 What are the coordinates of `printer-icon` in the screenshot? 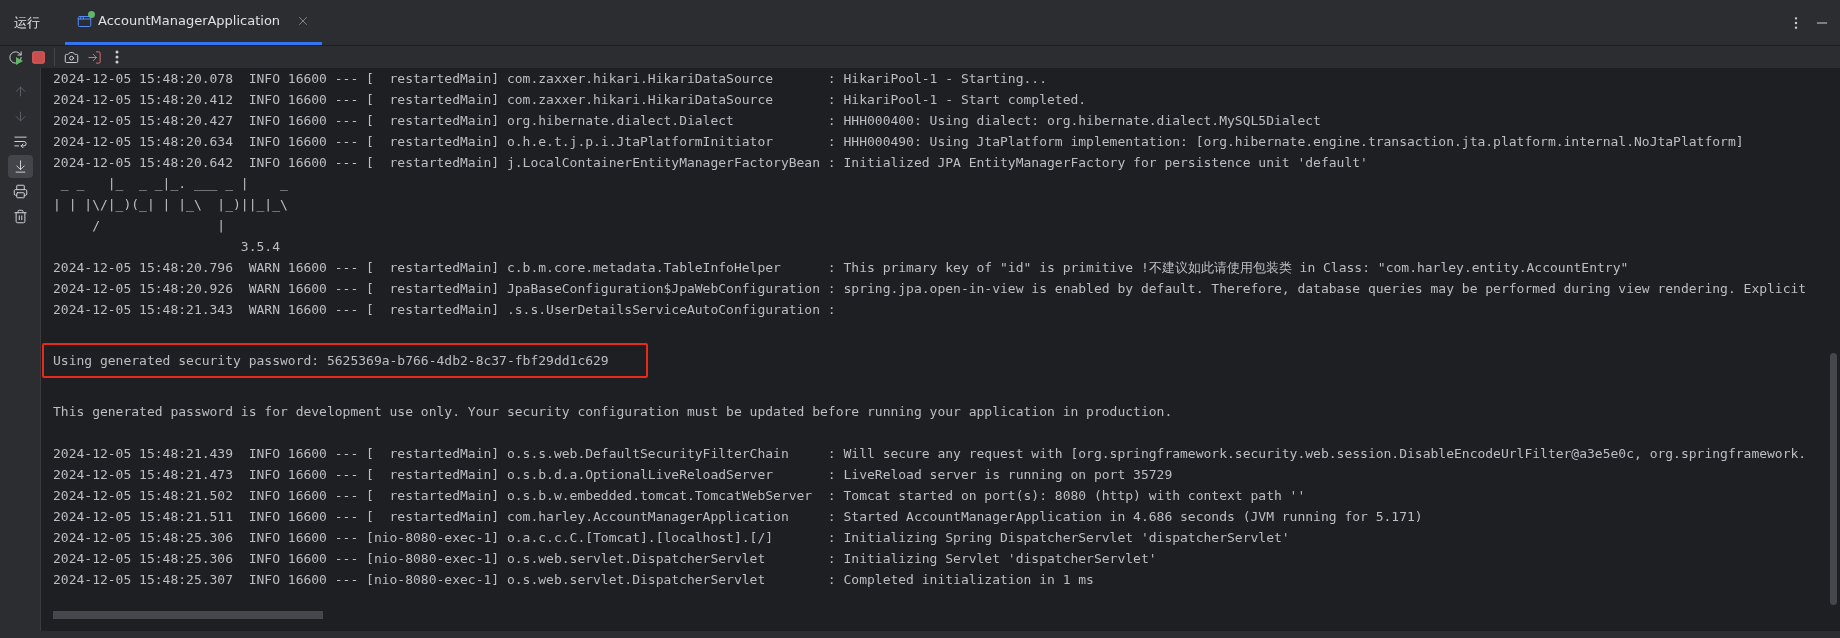 It's located at (20, 191).